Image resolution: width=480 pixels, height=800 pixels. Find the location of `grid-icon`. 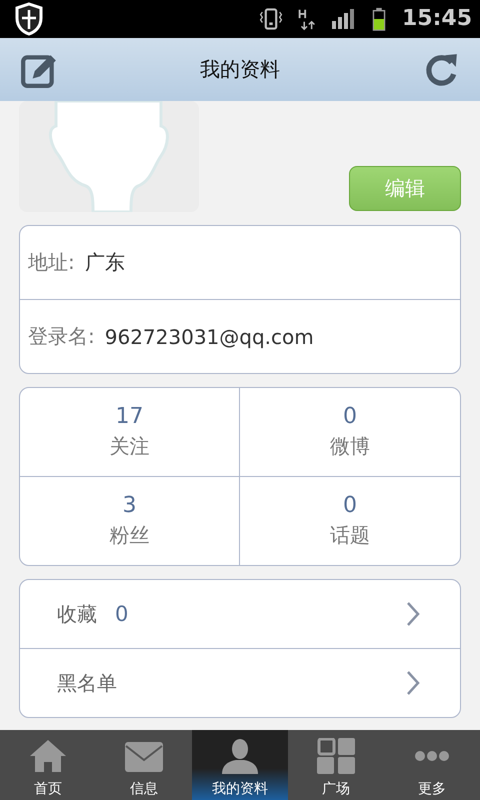

grid-icon is located at coordinates (336, 756).